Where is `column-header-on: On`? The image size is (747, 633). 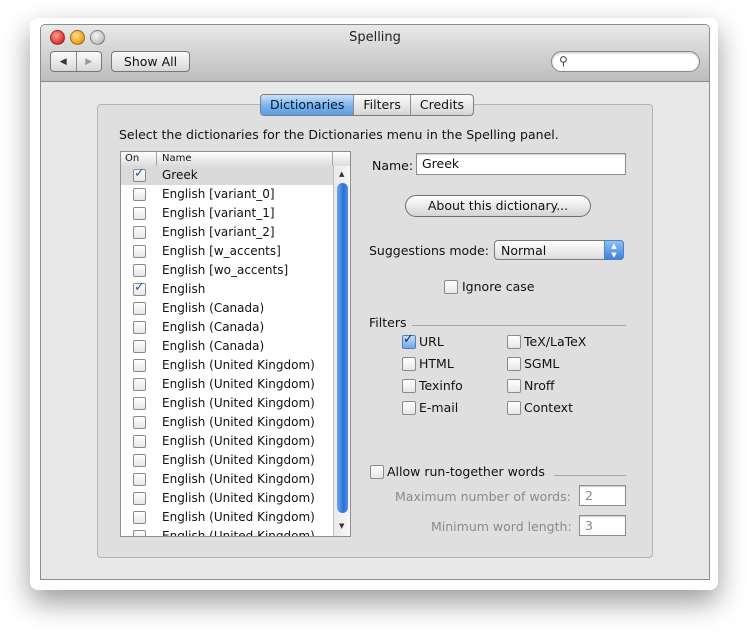
column-header-on: On is located at coordinates (132, 159).